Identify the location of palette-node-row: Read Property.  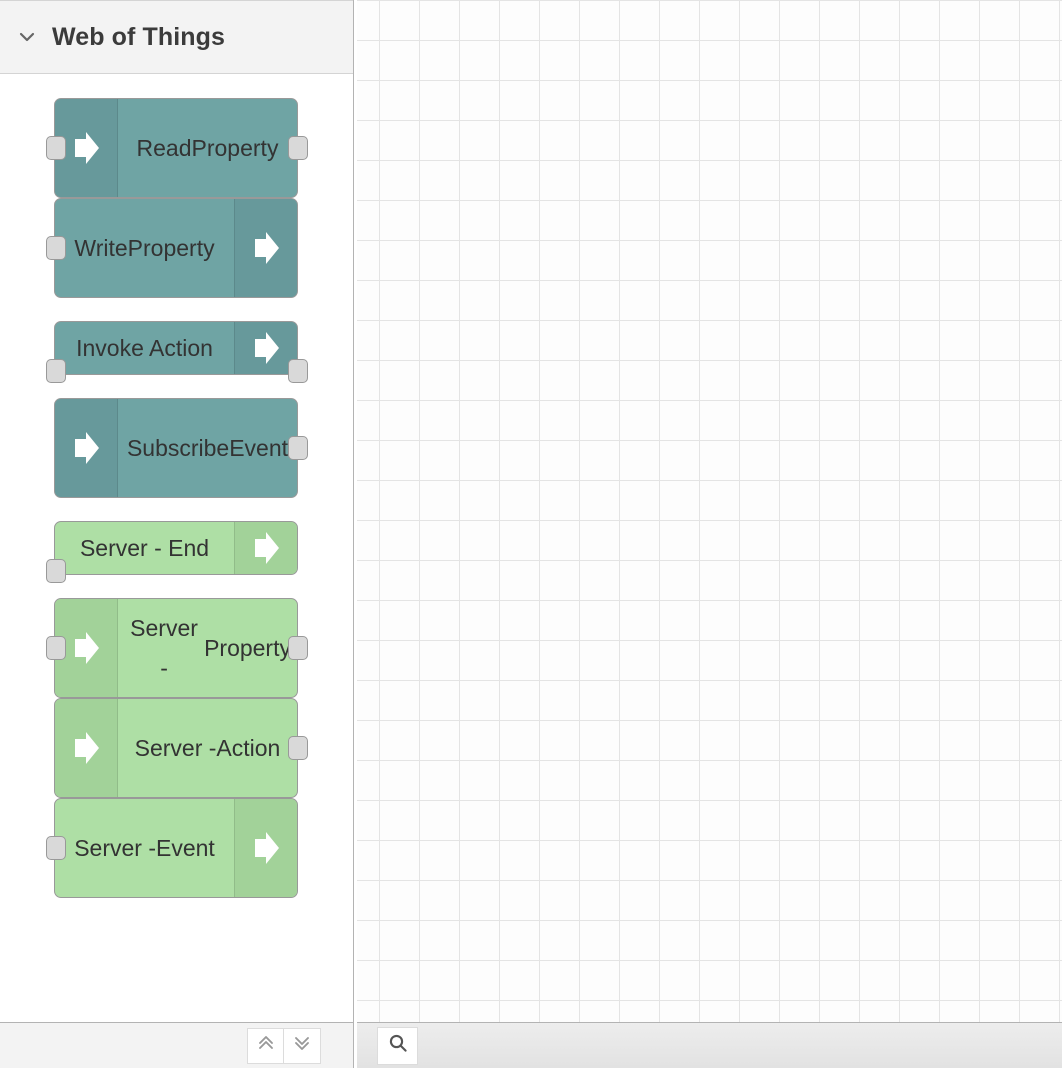
(176, 148).